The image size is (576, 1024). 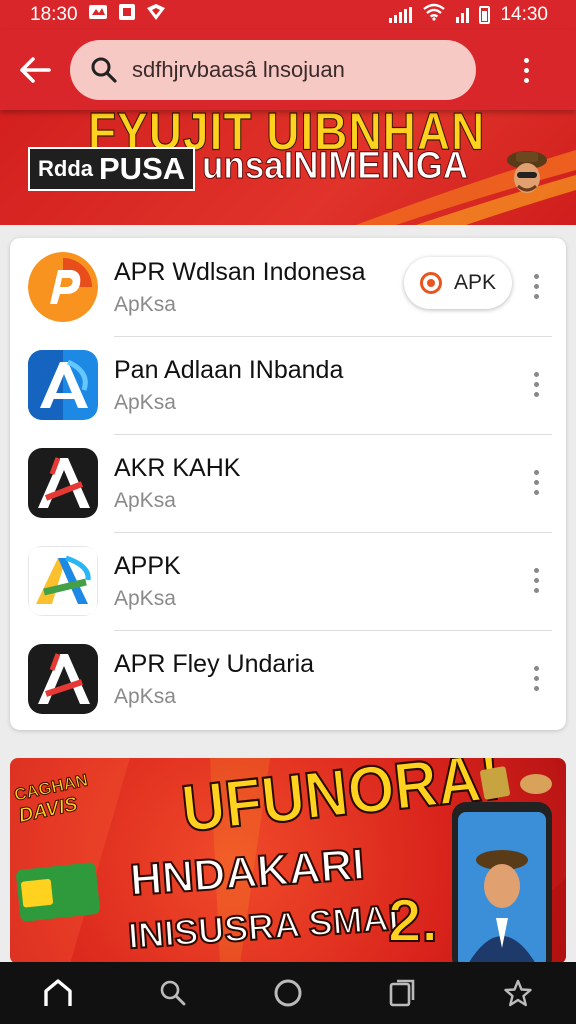 I want to click on banner-chip: Rdda PUSA, so click(x=112, y=169).